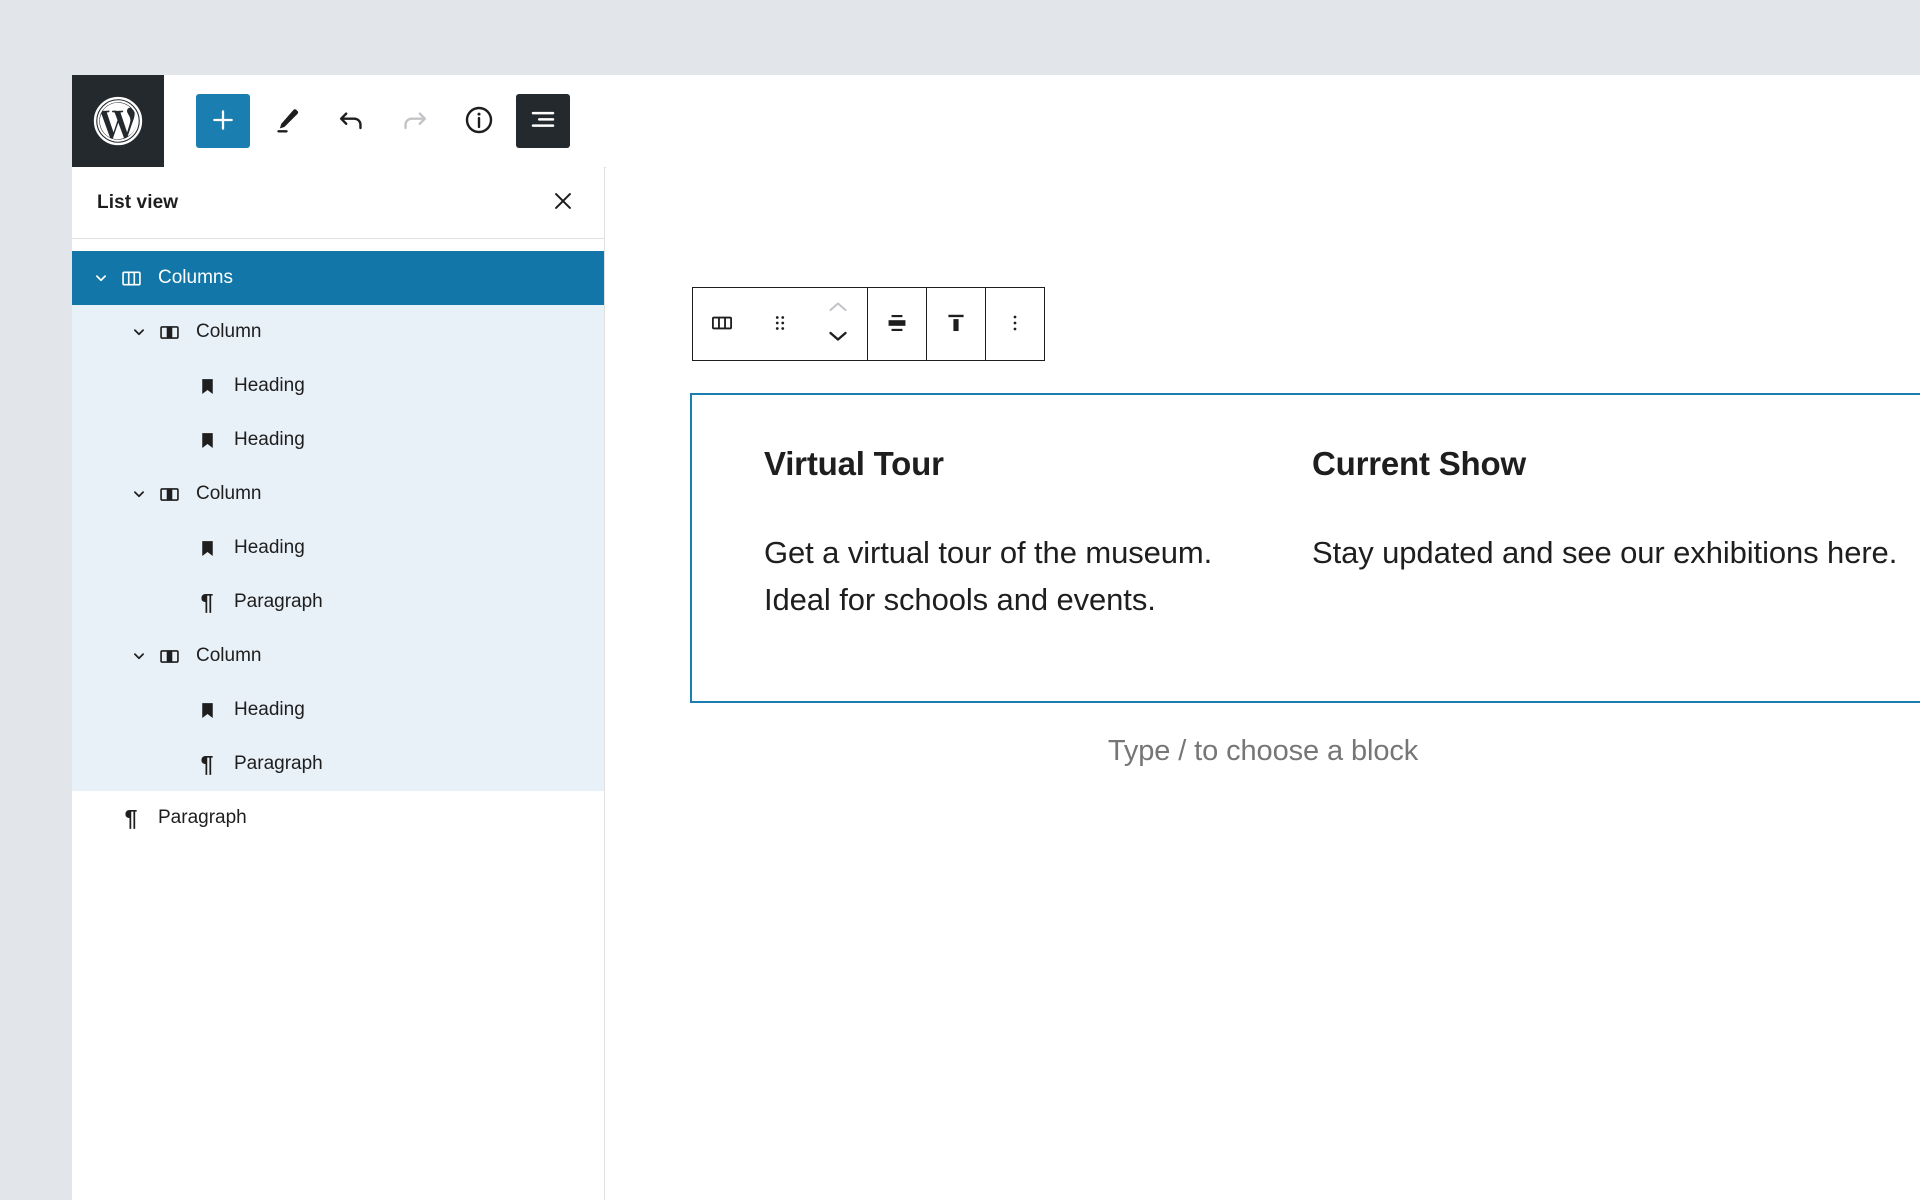  I want to click on chevron-up-icon, so click(838, 309).